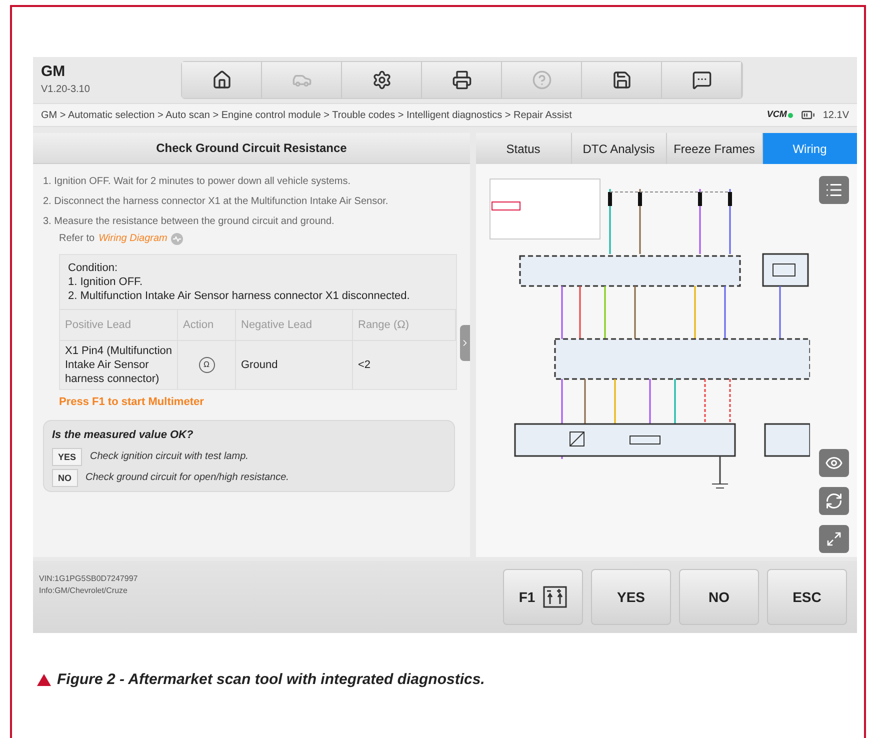 The image size is (876, 738). What do you see at coordinates (807, 597) in the screenshot?
I see `function-key: ESC` at bounding box center [807, 597].